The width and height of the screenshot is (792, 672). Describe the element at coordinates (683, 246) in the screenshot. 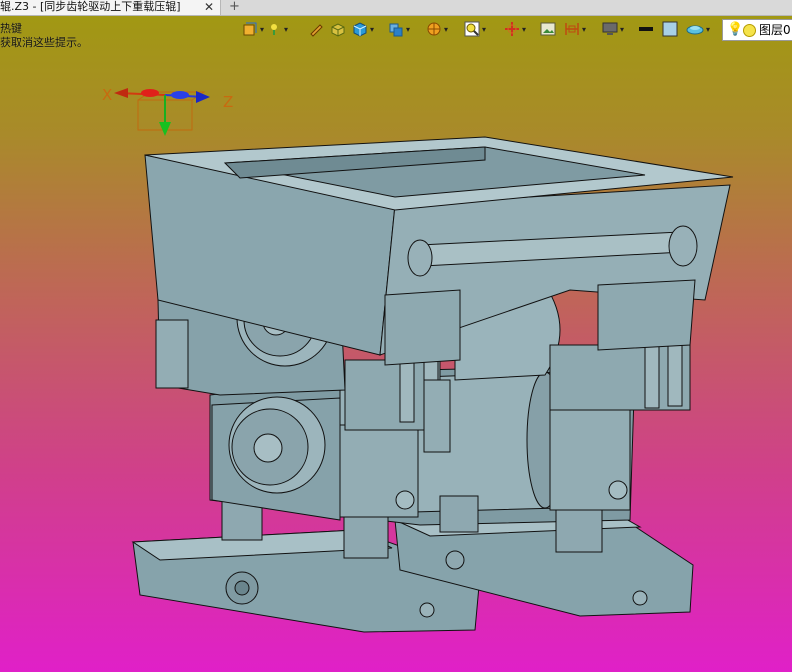

I see `tie-rod-end-right` at that location.